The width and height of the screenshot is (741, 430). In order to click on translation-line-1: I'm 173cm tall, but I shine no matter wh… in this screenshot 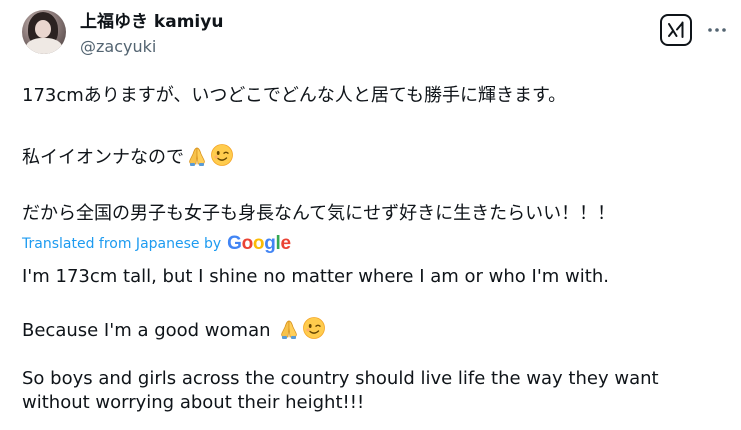, I will do `click(315, 276)`.